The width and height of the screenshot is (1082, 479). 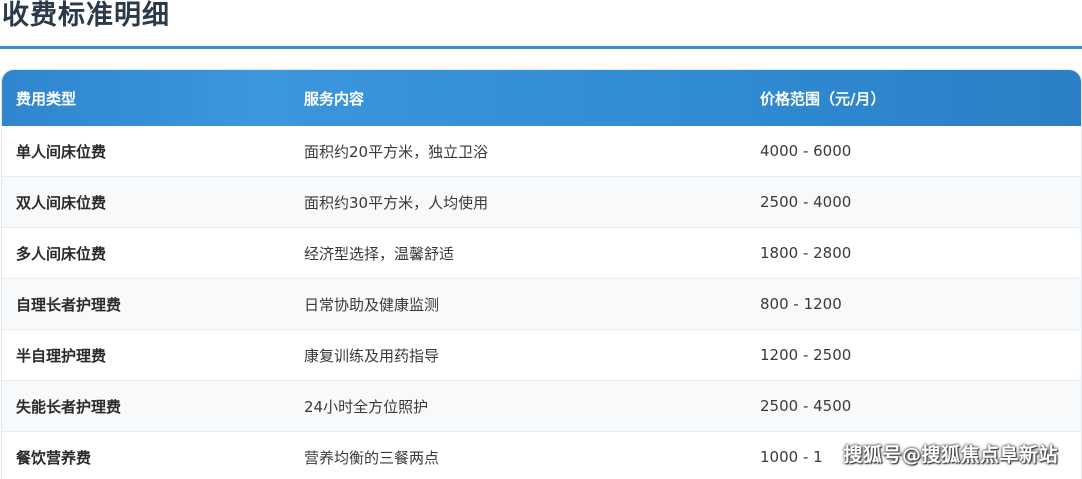 What do you see at coordinates (517, 355) in the screenshot?
I see `service-content-cell: 康复训练及用药指导` at bounding box center [517, 355].